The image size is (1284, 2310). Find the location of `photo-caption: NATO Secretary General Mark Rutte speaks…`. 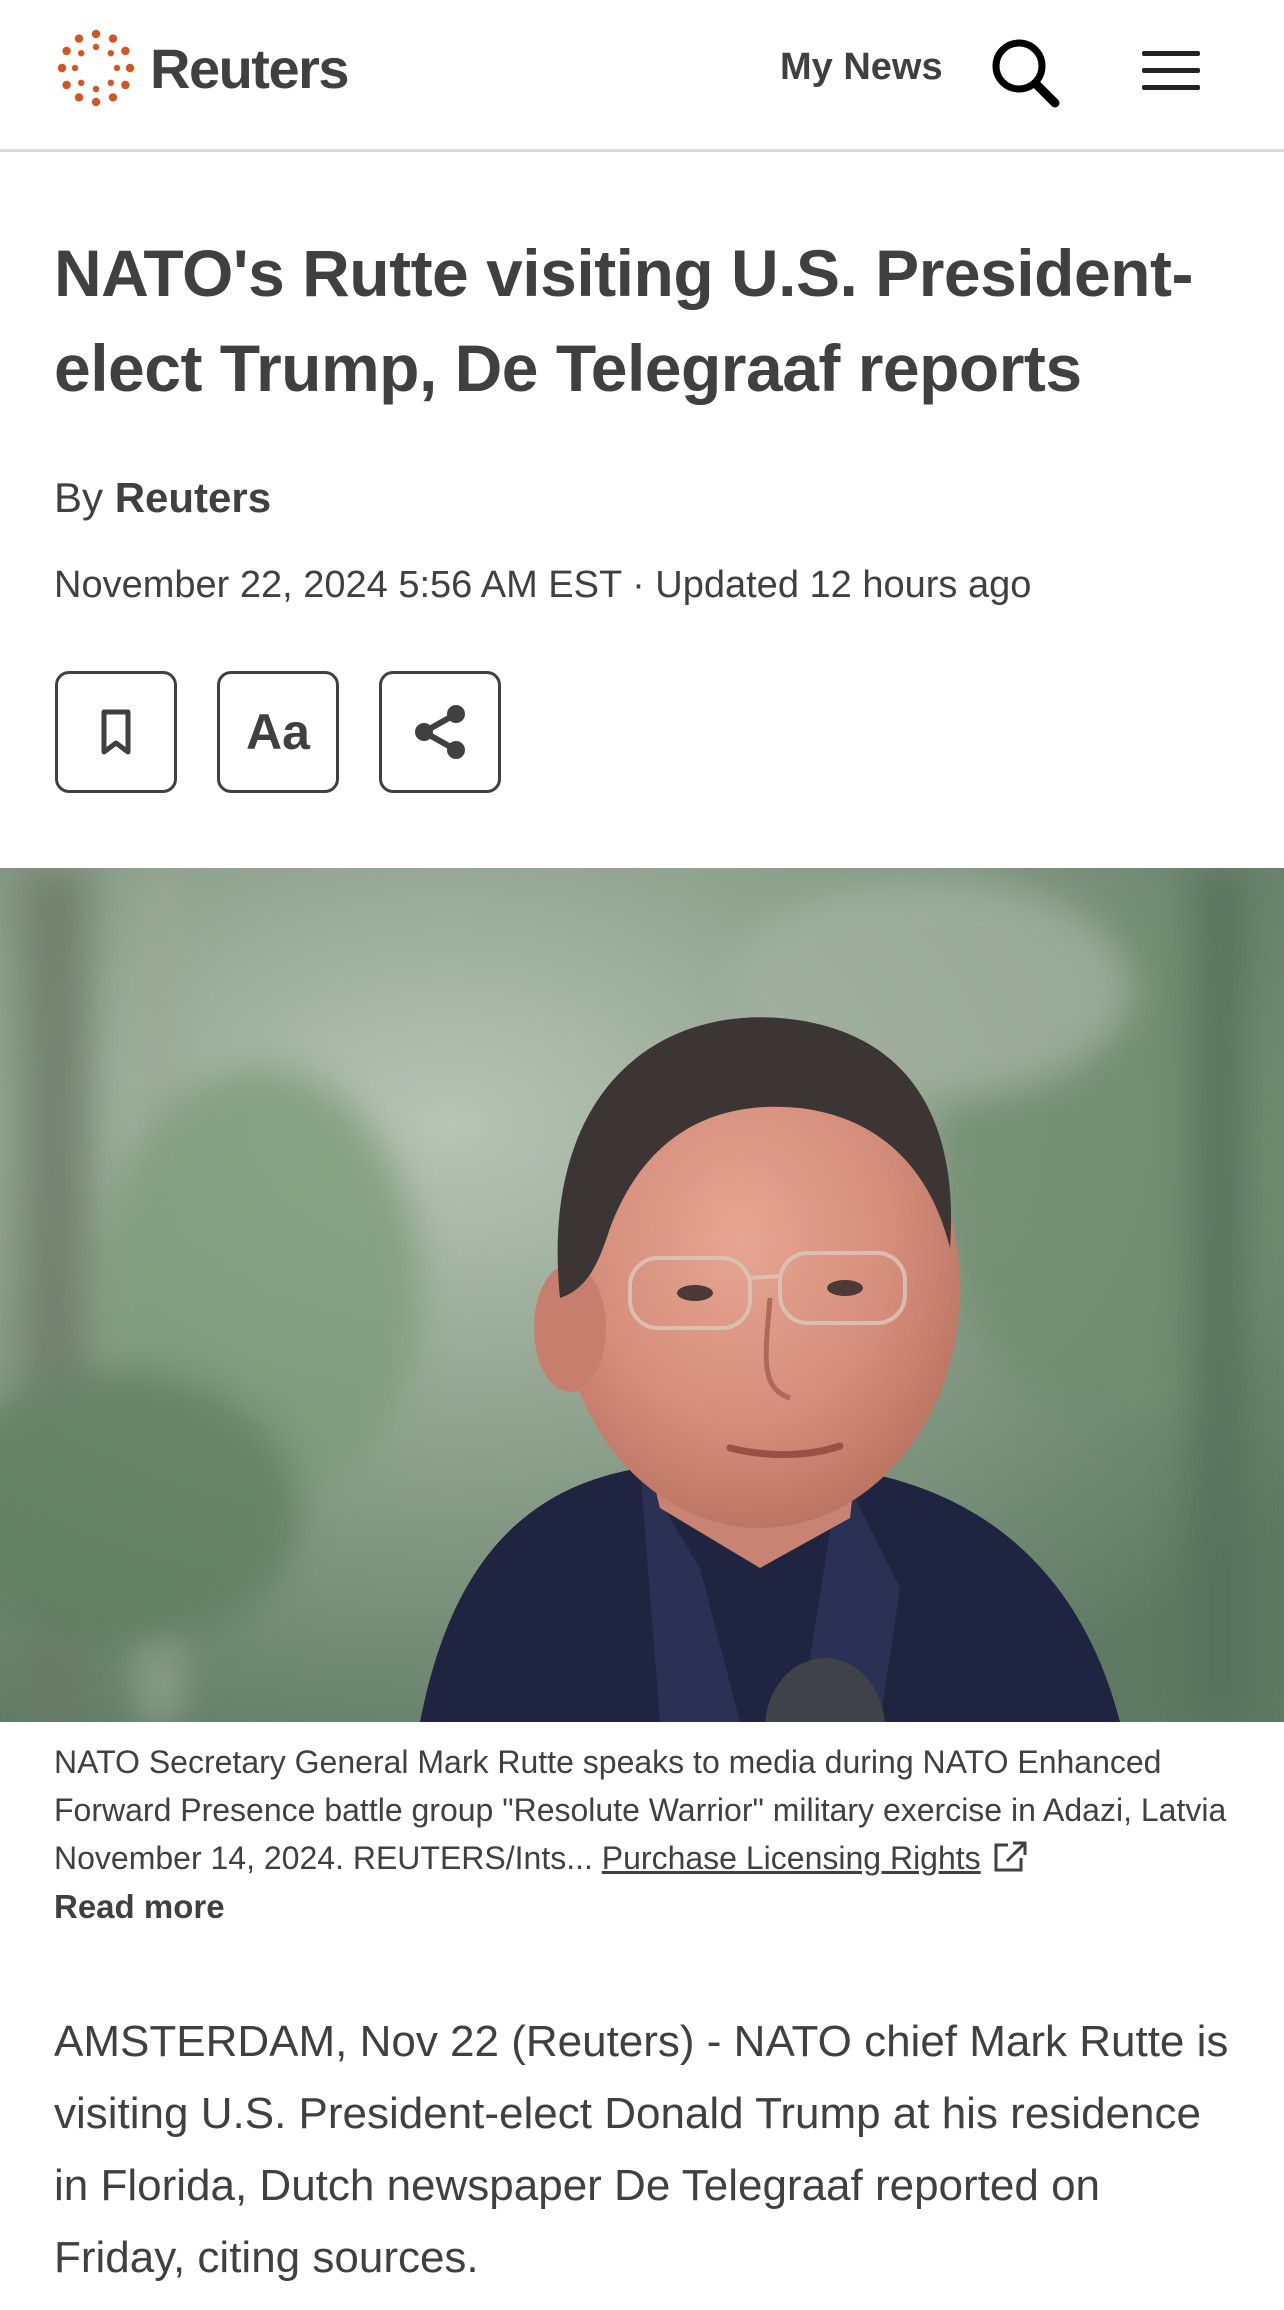

photo-caption: NATO Secretary General Mark Rutte speaks… is located at coordinates (644, 1810).